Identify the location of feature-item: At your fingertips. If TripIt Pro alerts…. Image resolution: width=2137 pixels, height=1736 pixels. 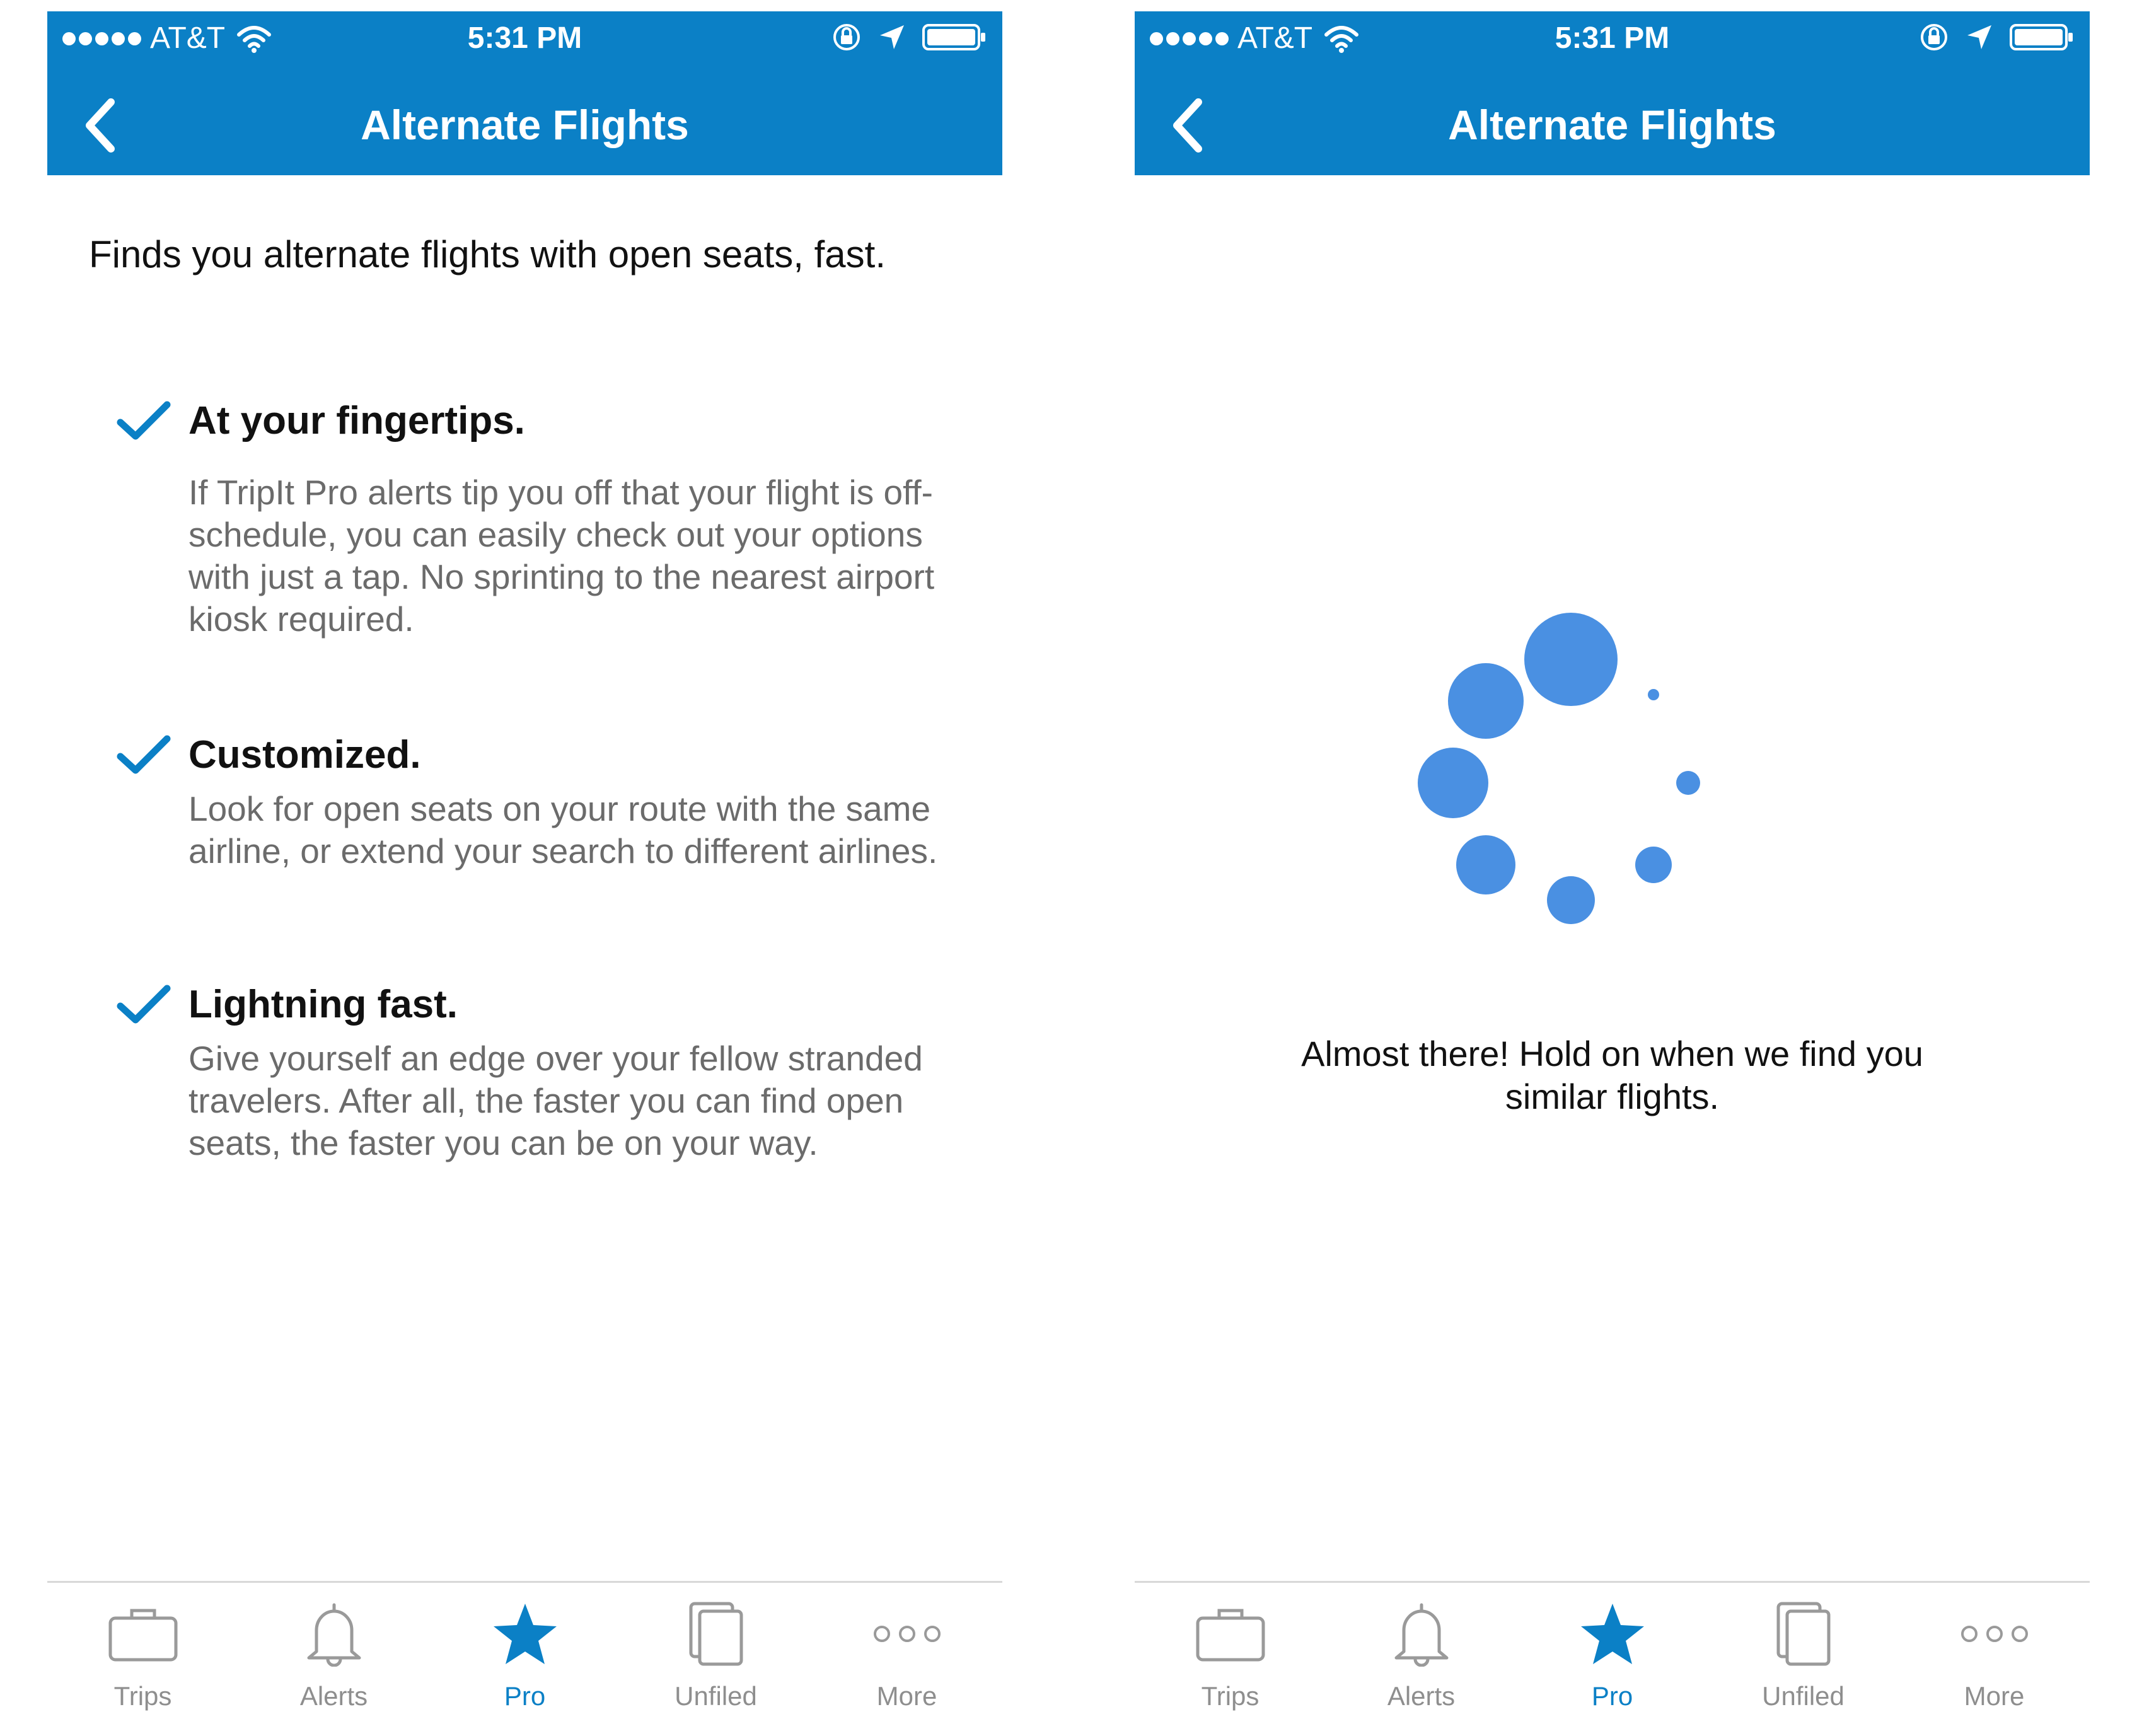
(552, 518).